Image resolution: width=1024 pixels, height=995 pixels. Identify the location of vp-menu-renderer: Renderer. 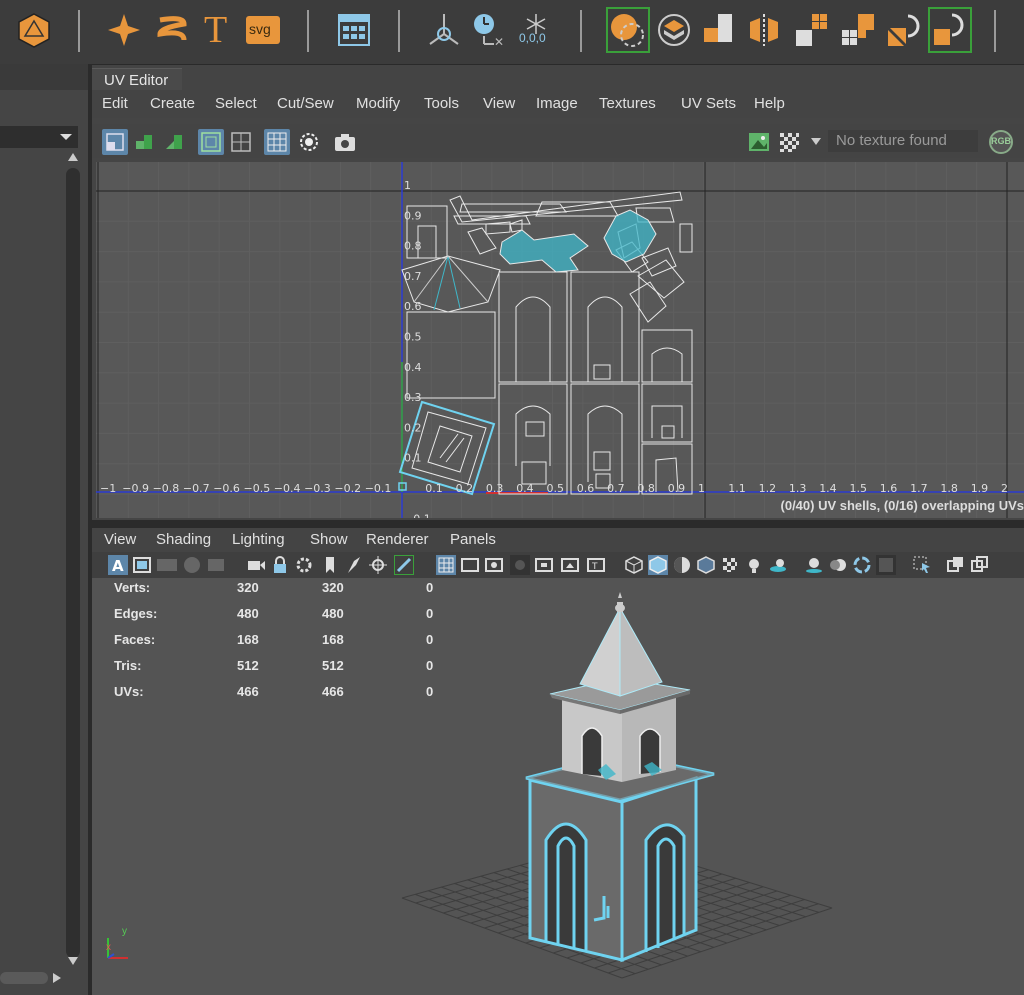
(397, 539).